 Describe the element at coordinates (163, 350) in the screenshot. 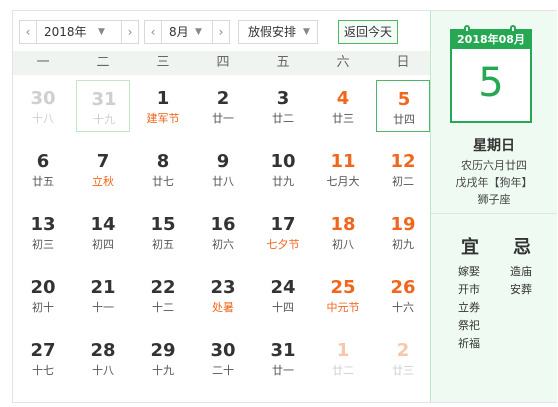

I see `day-number: 29` at that location.